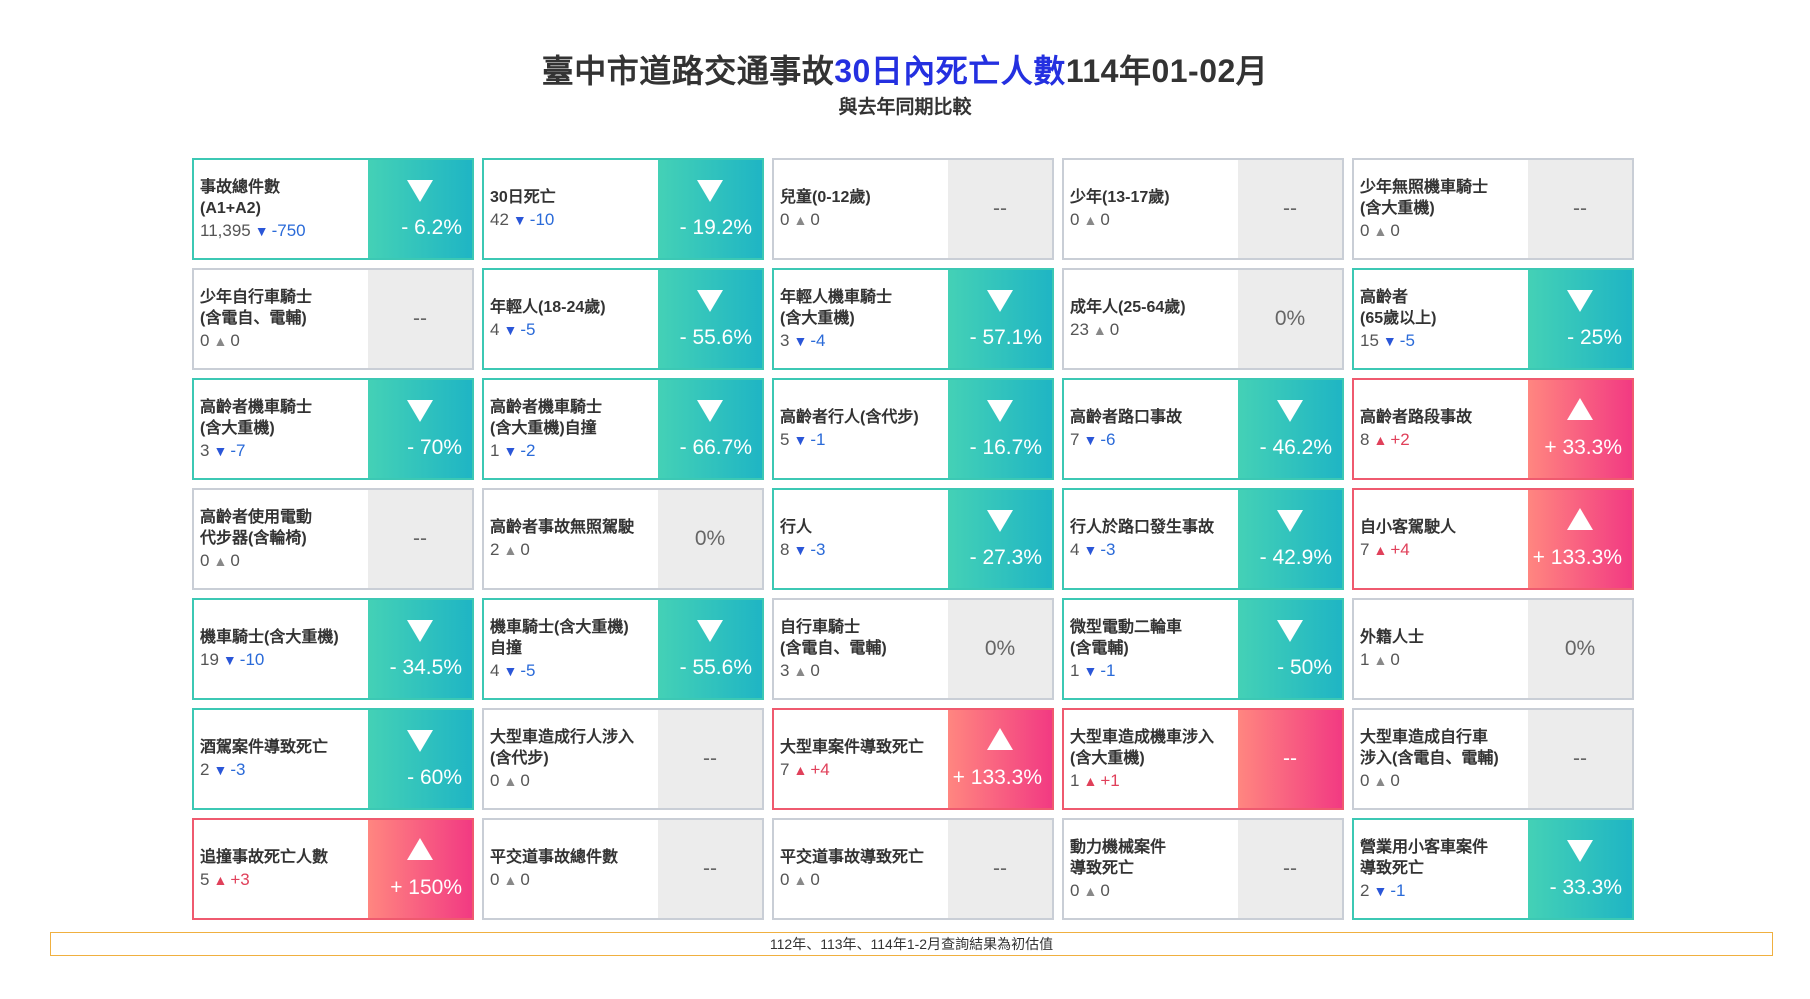 The width and height of the screenshot is (1810, 999). I want to click on stat-card: 大型車造成機車涉入 (含大重機) 1 ▲ +1 --, so click(1203, 759).